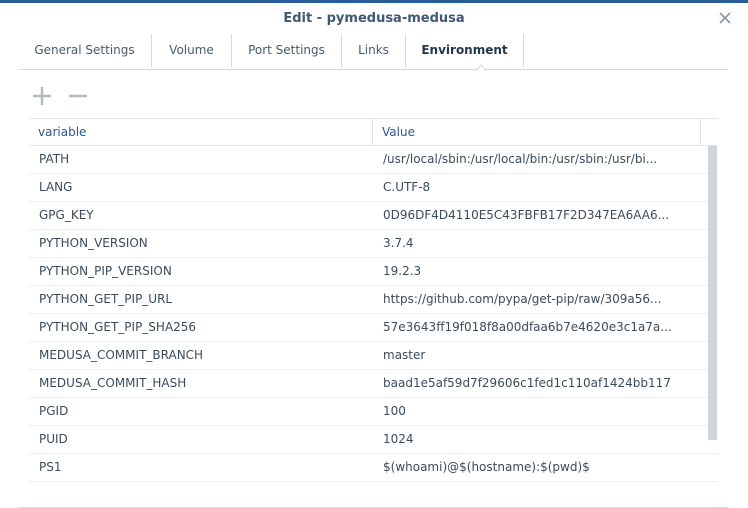 Image resolution: width=748 pixels, height=508 pixels. Describe the element at coordinates (481, 67) in the screenshot. I see `active-tab-indicator-icon` at that location.